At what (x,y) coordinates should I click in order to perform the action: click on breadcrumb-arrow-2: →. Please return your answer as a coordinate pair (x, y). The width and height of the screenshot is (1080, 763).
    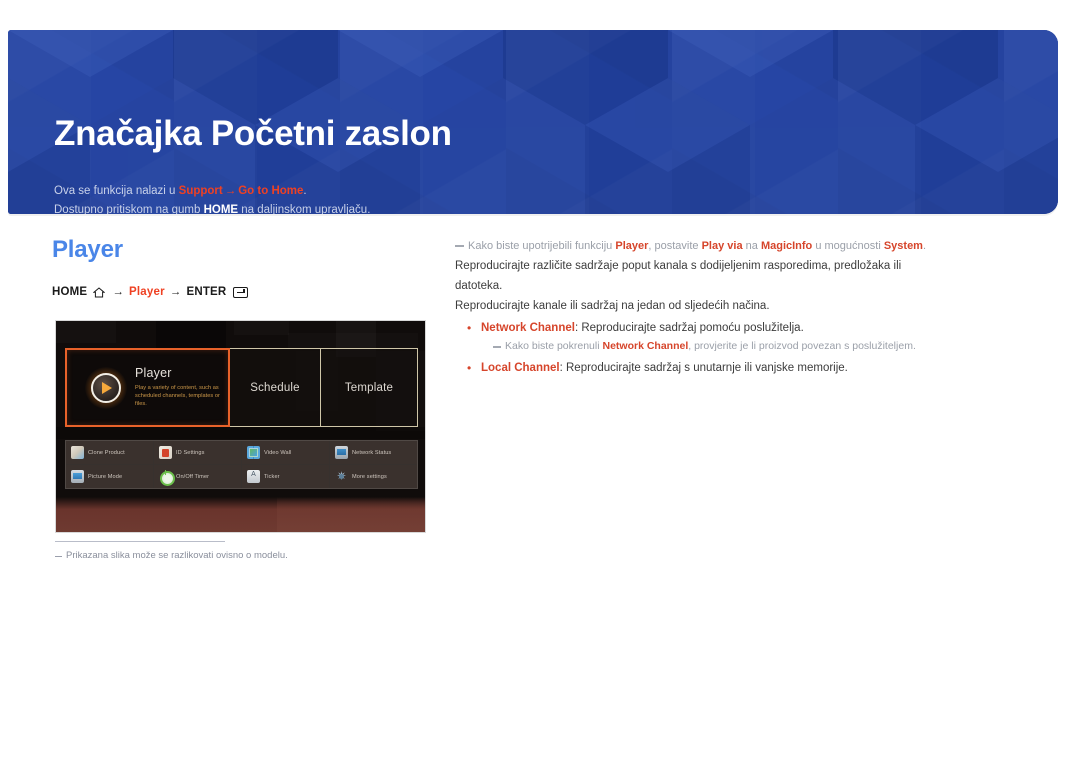
    Looking at the image, I should click on (175, 292).